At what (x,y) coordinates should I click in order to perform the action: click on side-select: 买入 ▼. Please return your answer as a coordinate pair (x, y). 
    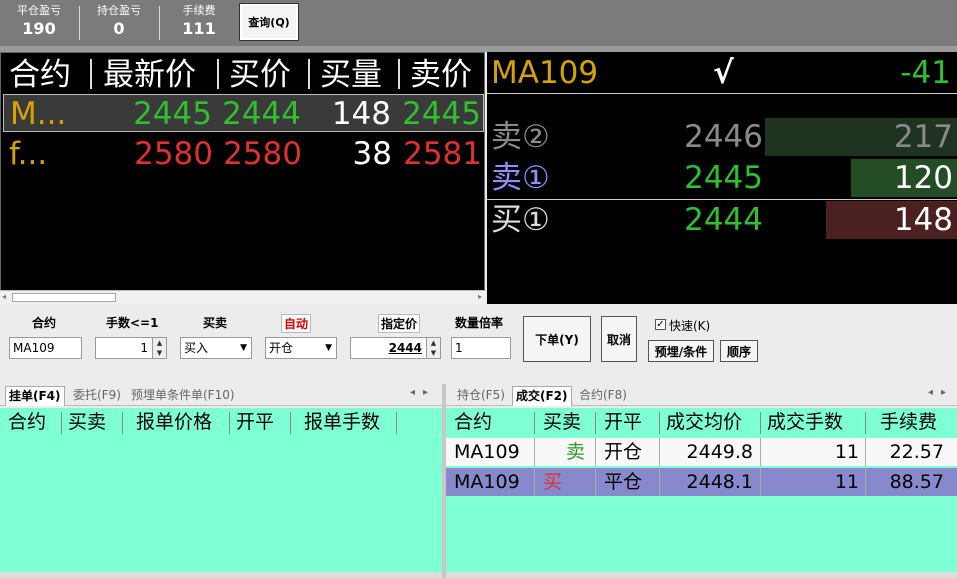
    Looking at the image, I should click on (216, 348).